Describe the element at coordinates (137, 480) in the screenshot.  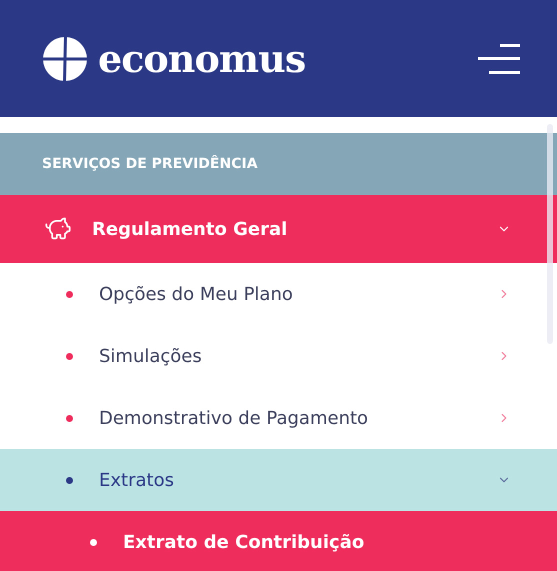
I see `menu-item-label: Extratos` at that location.